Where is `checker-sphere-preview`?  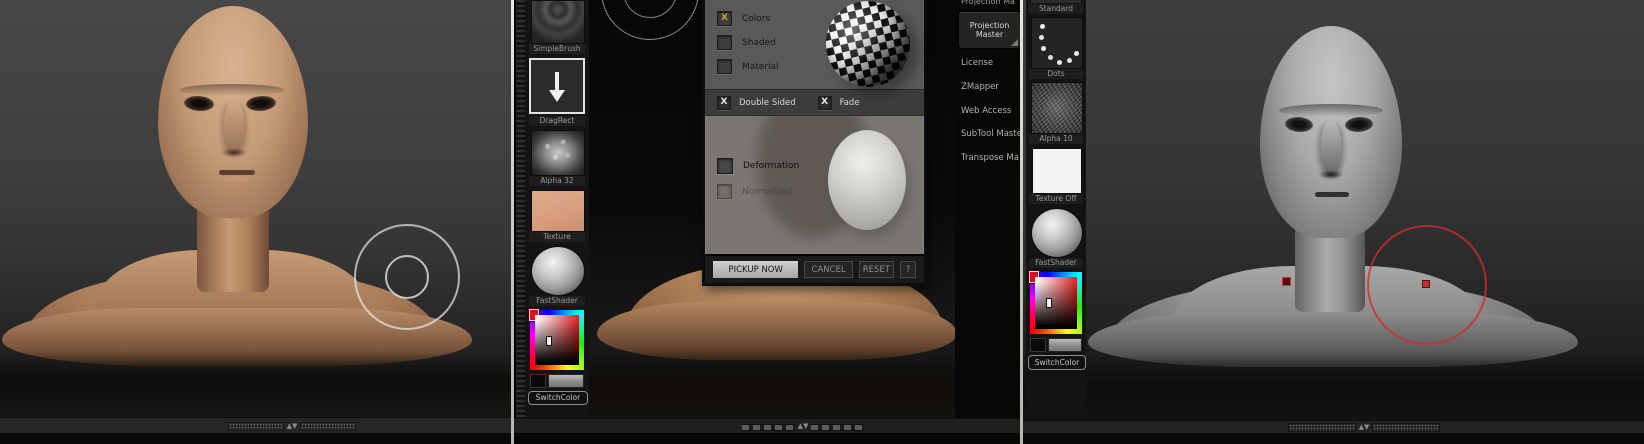 checker-sphere-preview is located at coordinates (868, 48).